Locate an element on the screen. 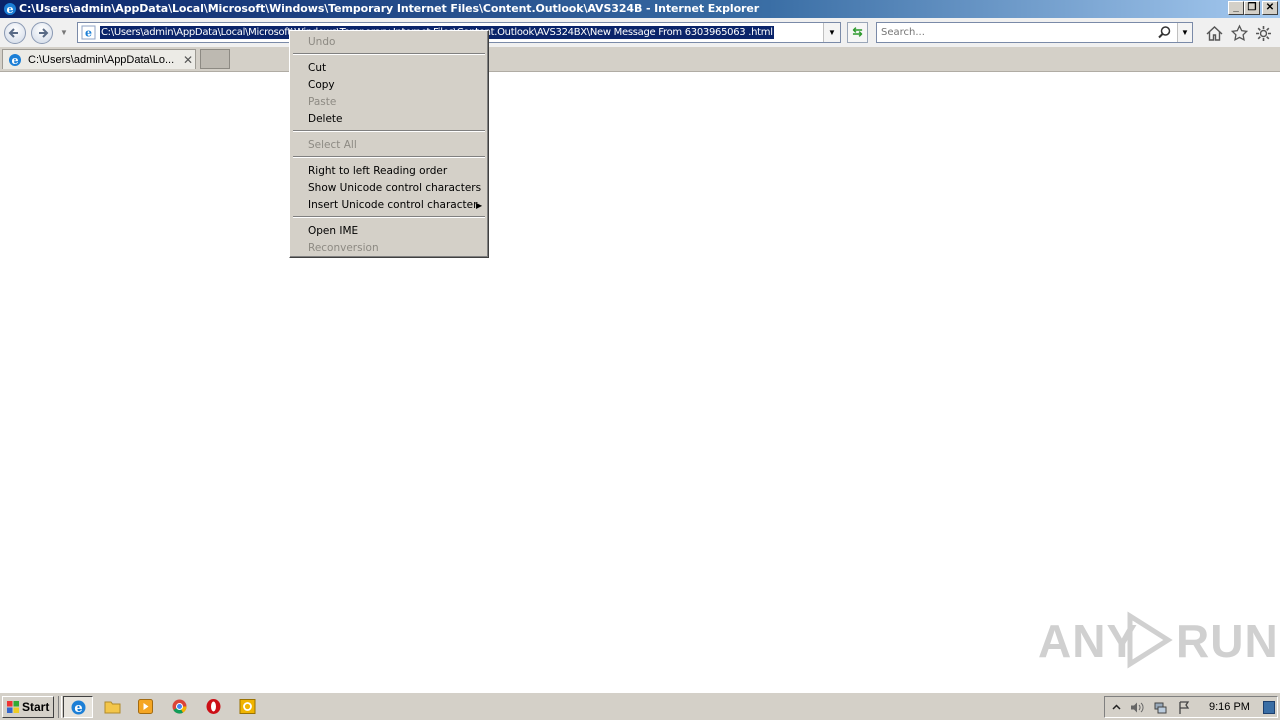 The width and height of the screenshot is (1280, 720). restore-button: ❐ is located at coordinates (1252, 8).